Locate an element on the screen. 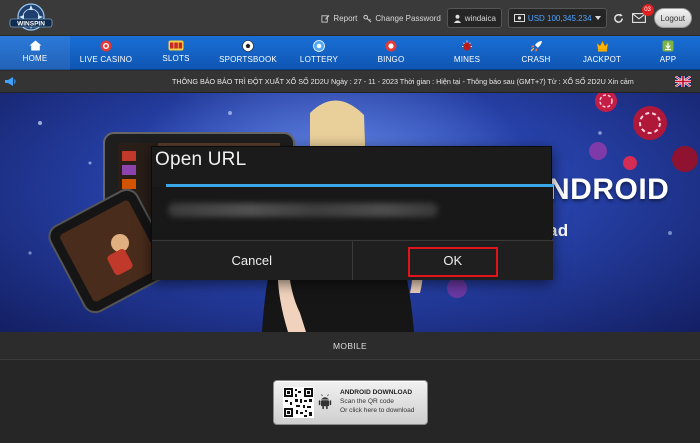 The height and width of the screenshot is (443, 700). nav-item-lottery: LOTTERY is located at coordinates (319, 53).